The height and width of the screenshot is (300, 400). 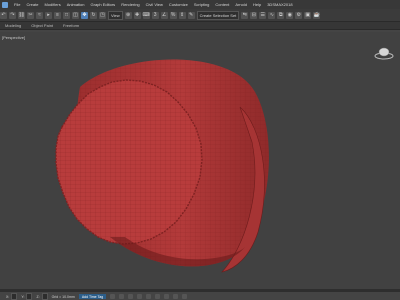 What do you see at coordinates (308, 15) in the screenshot?
I see `render-frame-icon: ▣` at bounding box center [308, 15].